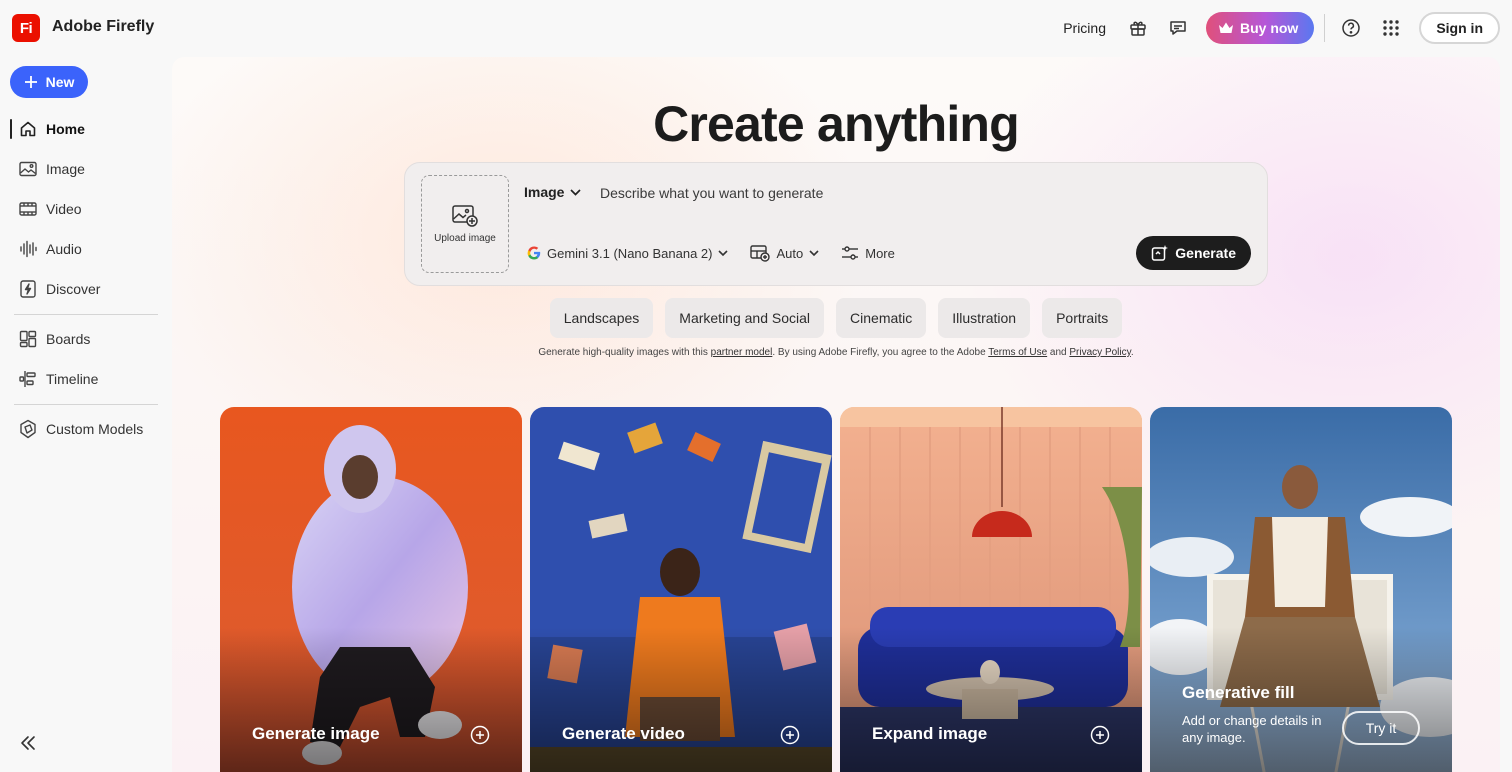 The image size is (1512, 772). Describe the element at coordinates (930, 733) in the screenshot. I see `card-title: Expand image` at that location.